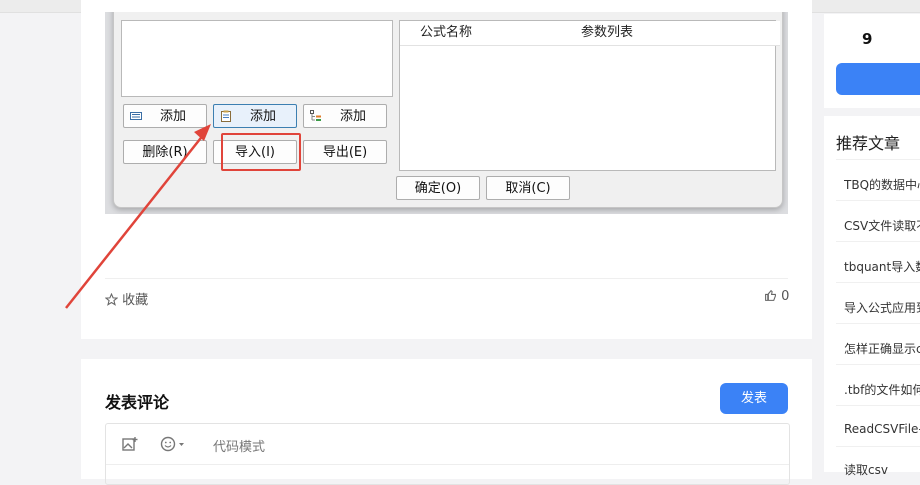 This screenshot has width=920, height=485. I want to click on sidebar-author-card: 9, so click(872, 61).